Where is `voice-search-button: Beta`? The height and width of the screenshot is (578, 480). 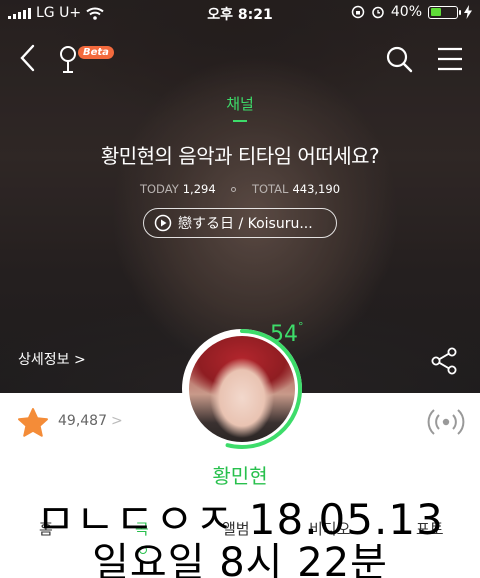 voice-search-button: Beta is located at coordinates (86, 59).